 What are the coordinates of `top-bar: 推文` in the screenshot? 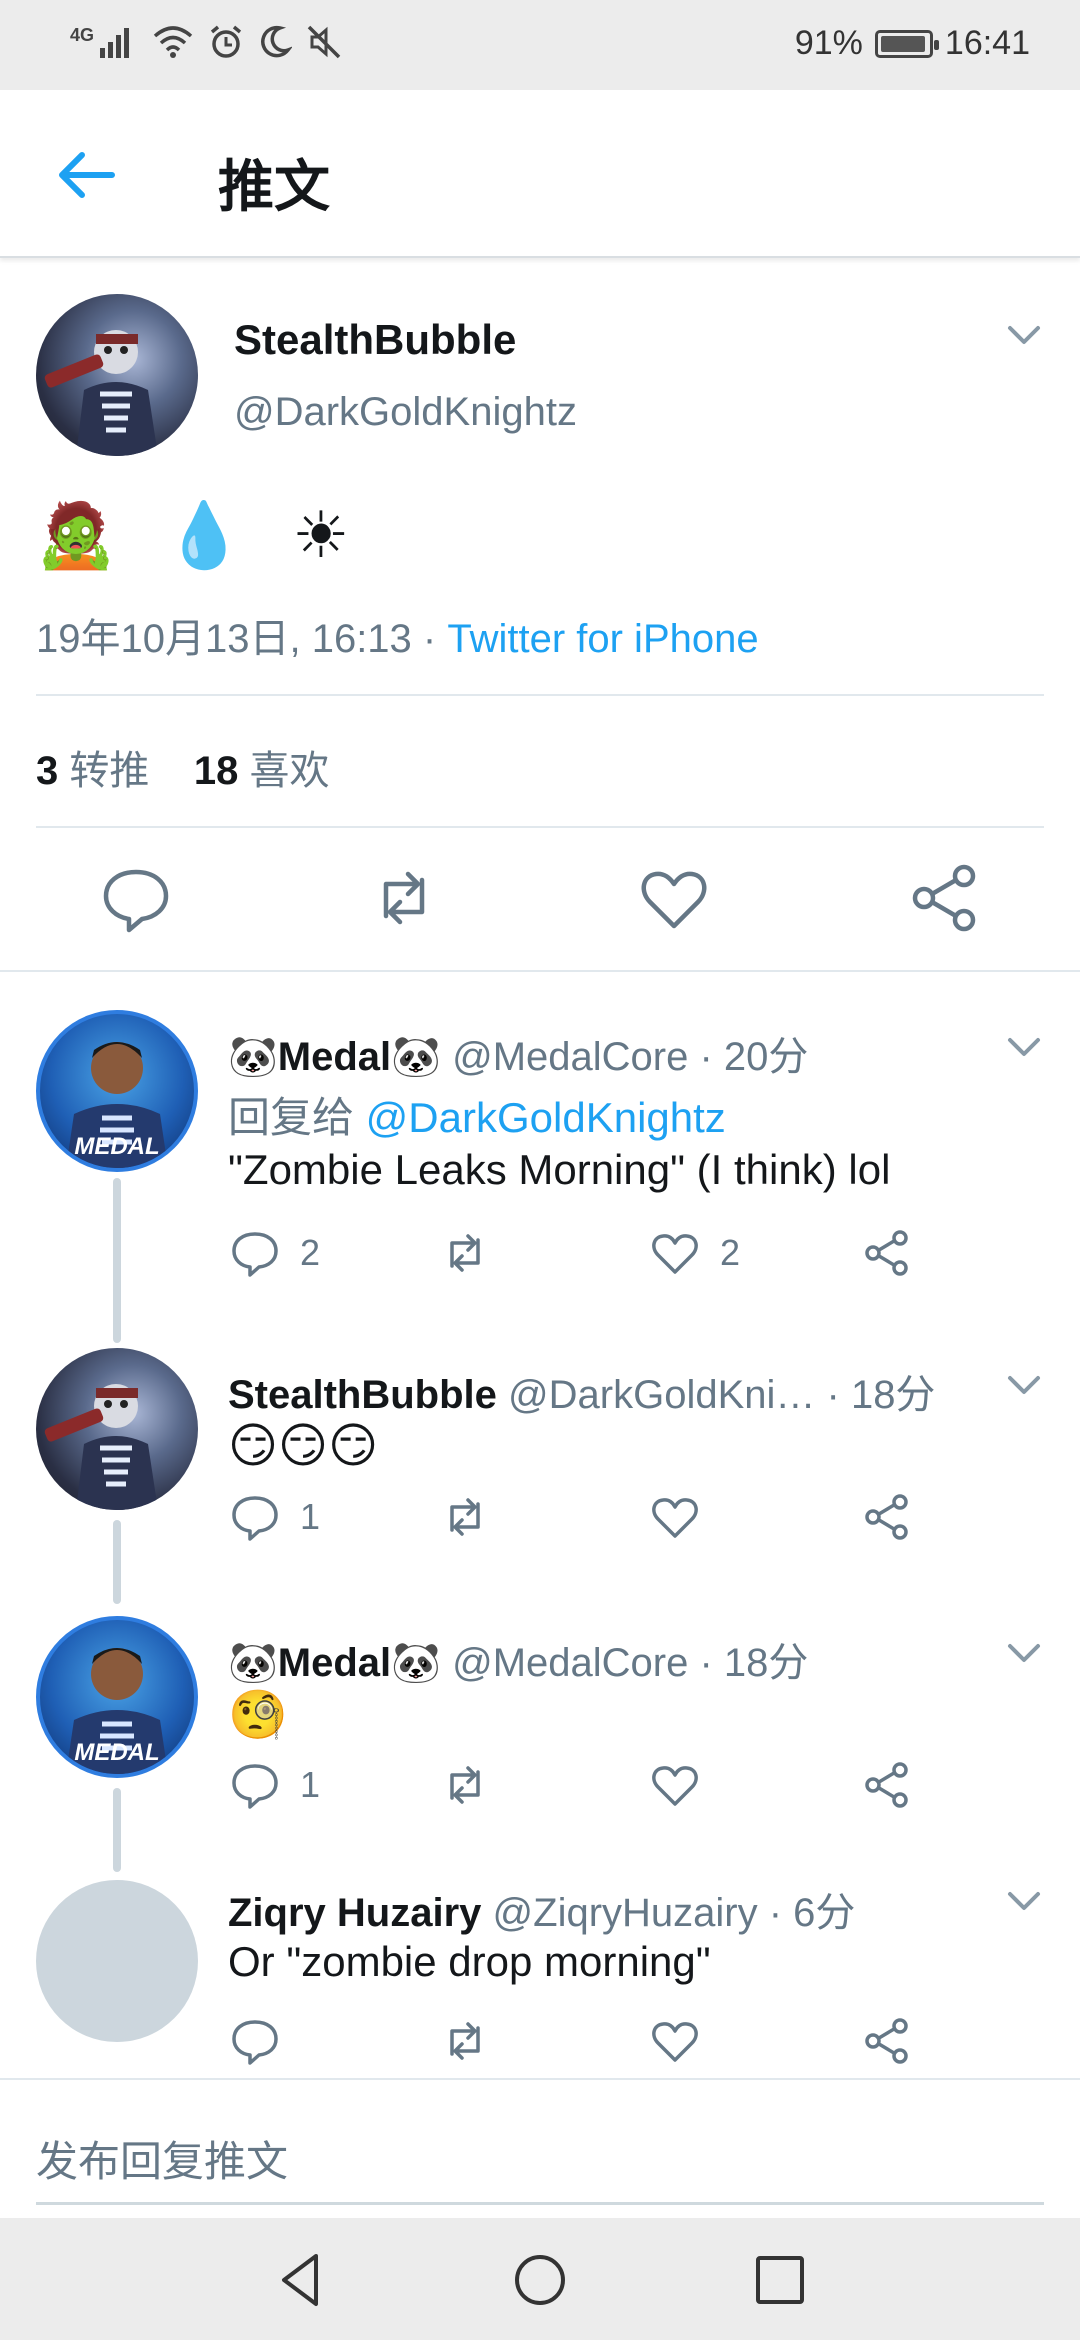 It's located at (540, 174).